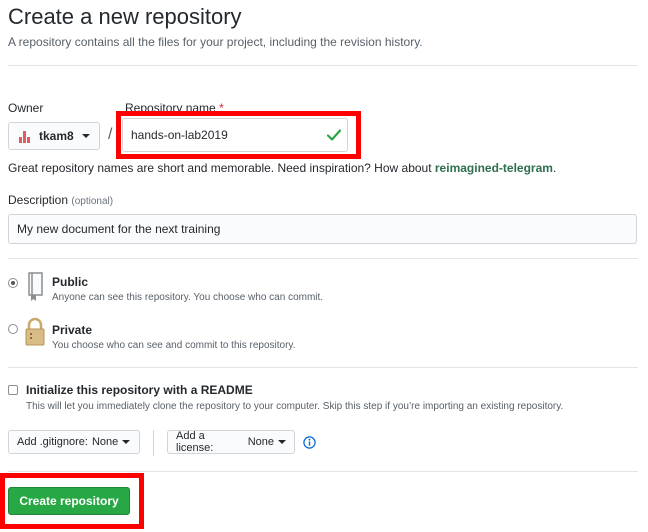 The height and width of the screenshot is (532, 648). What do you see at coordinates (322, 229) in the screenshot?
I see `description-input: My new document for the next training` at bounding box center [322, 229].